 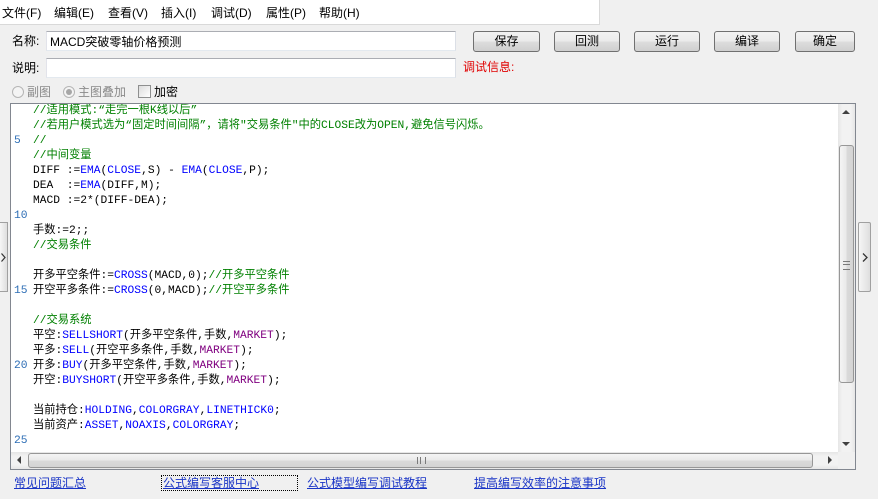 I want to click on code-text: //适用模式:“走完一根K线以后”, so click(x=115, y=111).